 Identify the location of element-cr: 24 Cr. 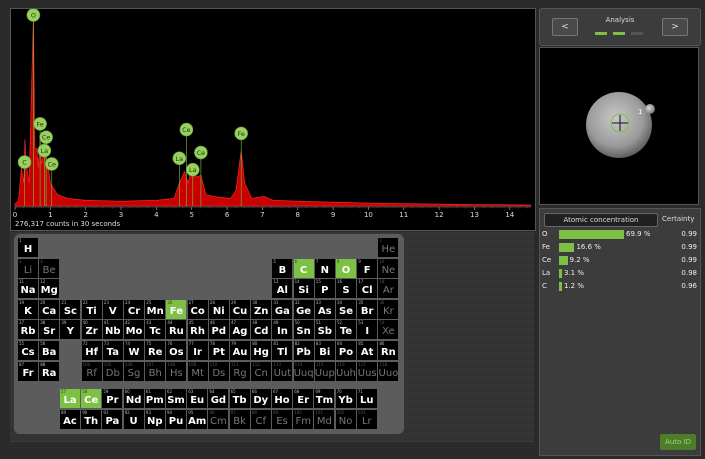
(134, 309).